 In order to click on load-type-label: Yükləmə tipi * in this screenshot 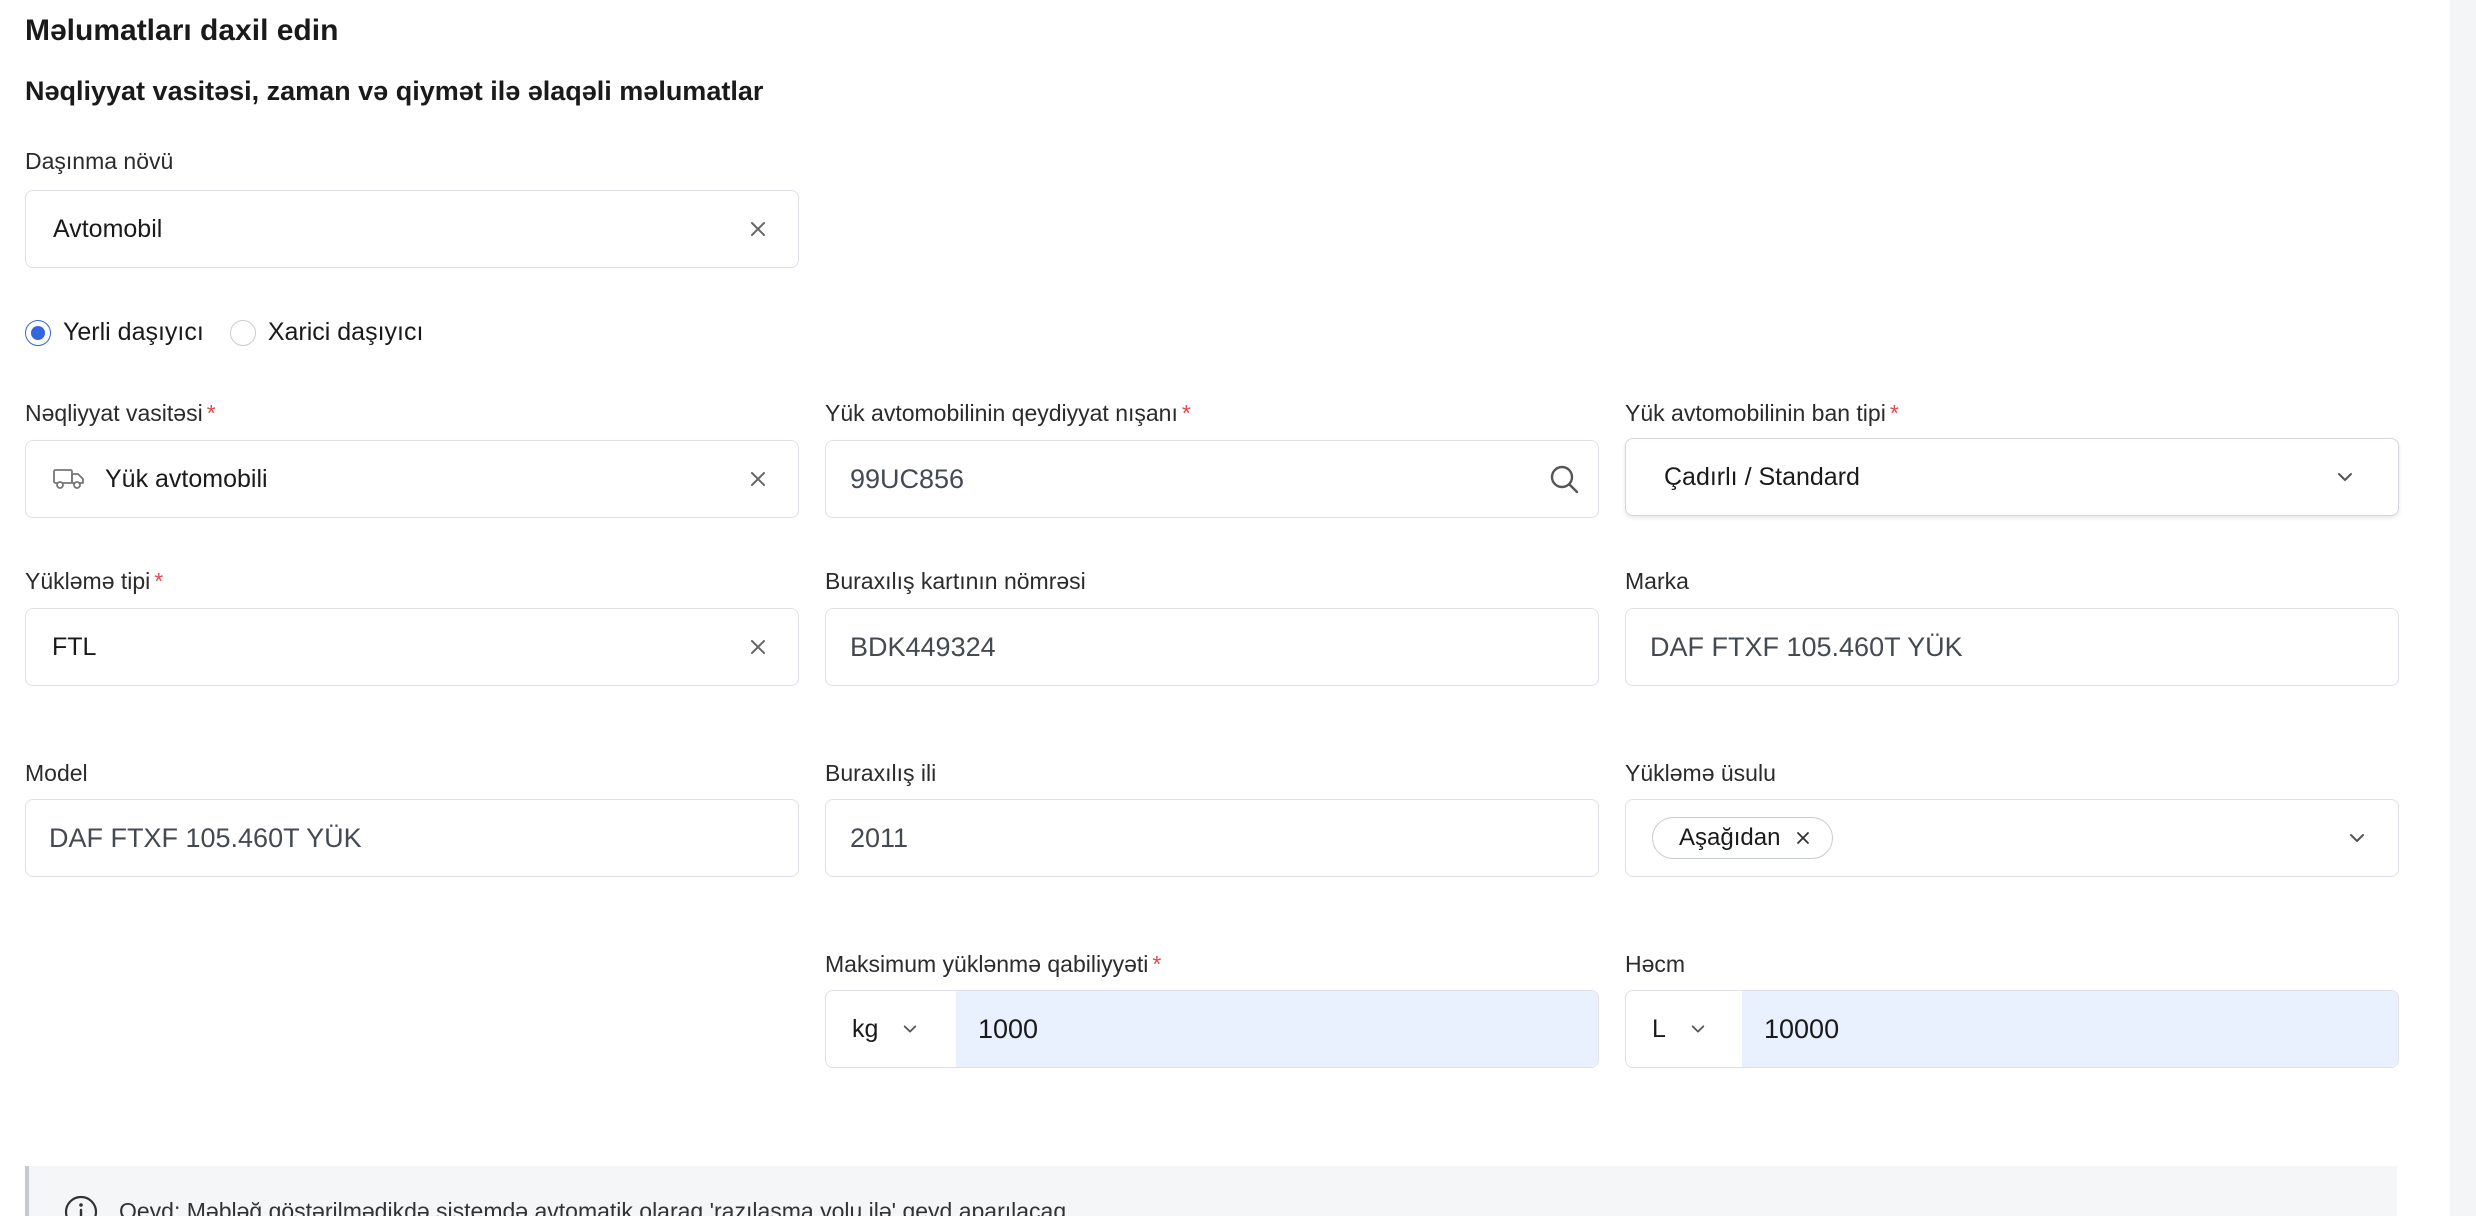, I will do `click(94, 581)`.